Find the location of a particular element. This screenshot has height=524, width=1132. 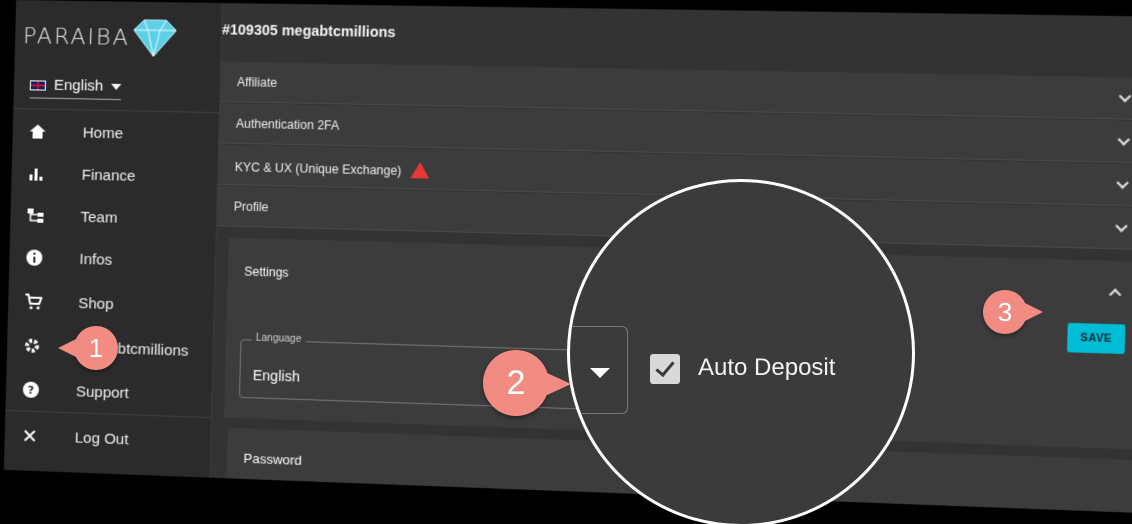

chevron-up-icon is located at coordinates (1115, 294).